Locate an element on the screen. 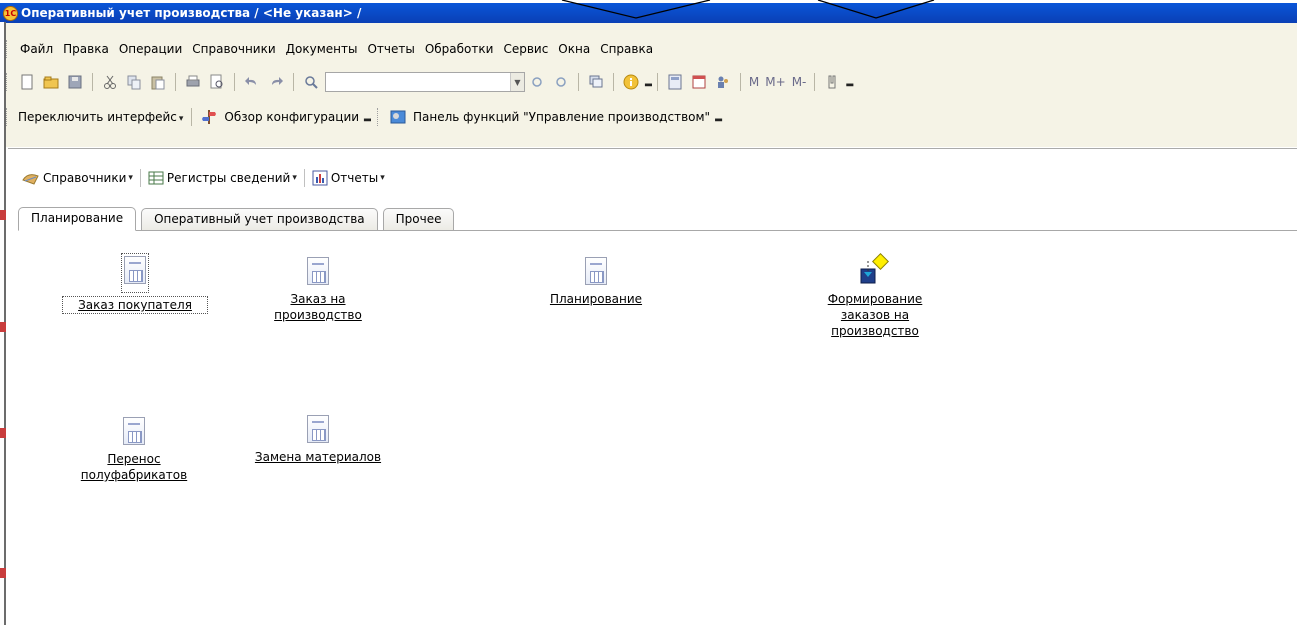  new-document-icon is located at coordinates (27, 82).